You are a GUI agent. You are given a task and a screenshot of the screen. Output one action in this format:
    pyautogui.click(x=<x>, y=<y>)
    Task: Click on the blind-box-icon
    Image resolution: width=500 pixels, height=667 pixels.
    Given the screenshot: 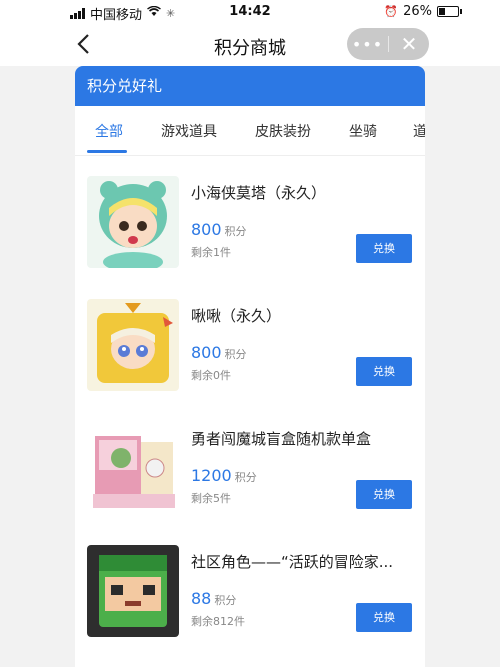 What is the action you would take?
    pyautogui.click(x=133, y=468)
    